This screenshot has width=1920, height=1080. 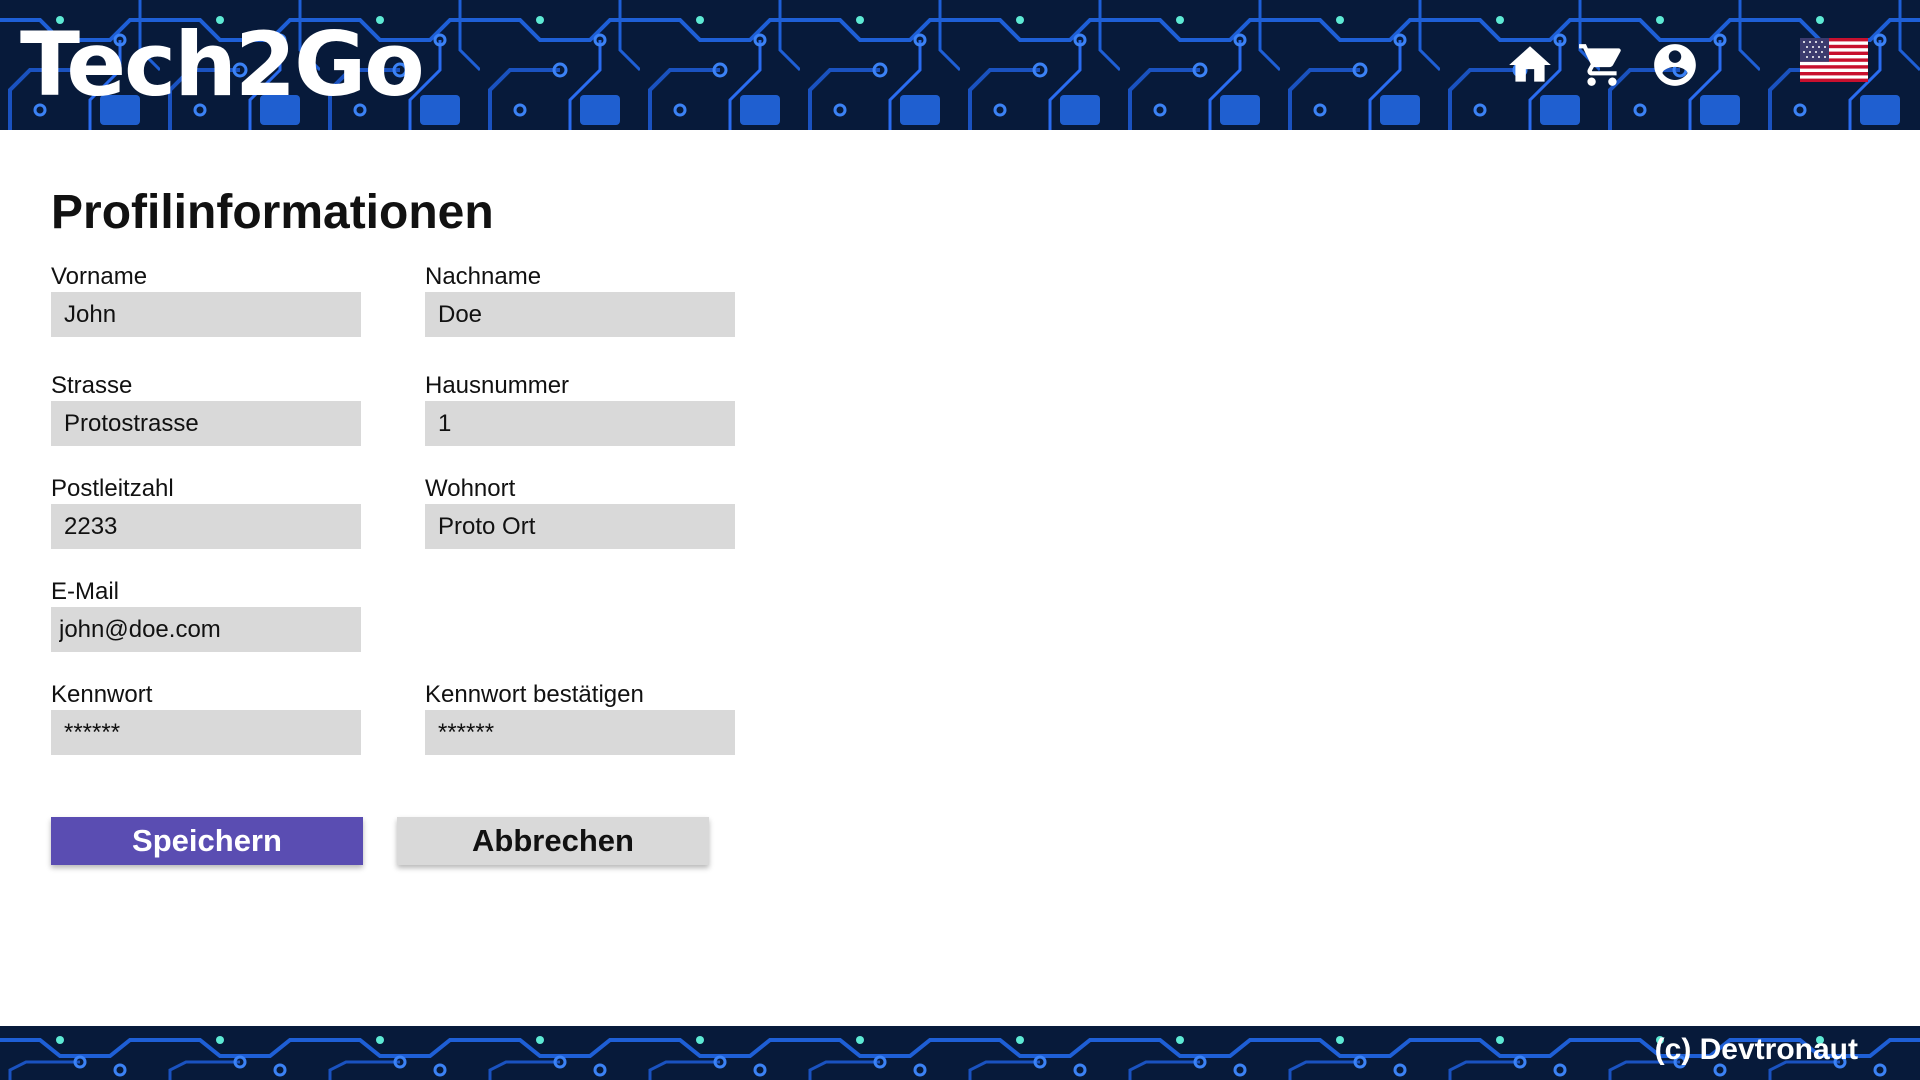 I want to click on city-input, so click(x=580, y=526).